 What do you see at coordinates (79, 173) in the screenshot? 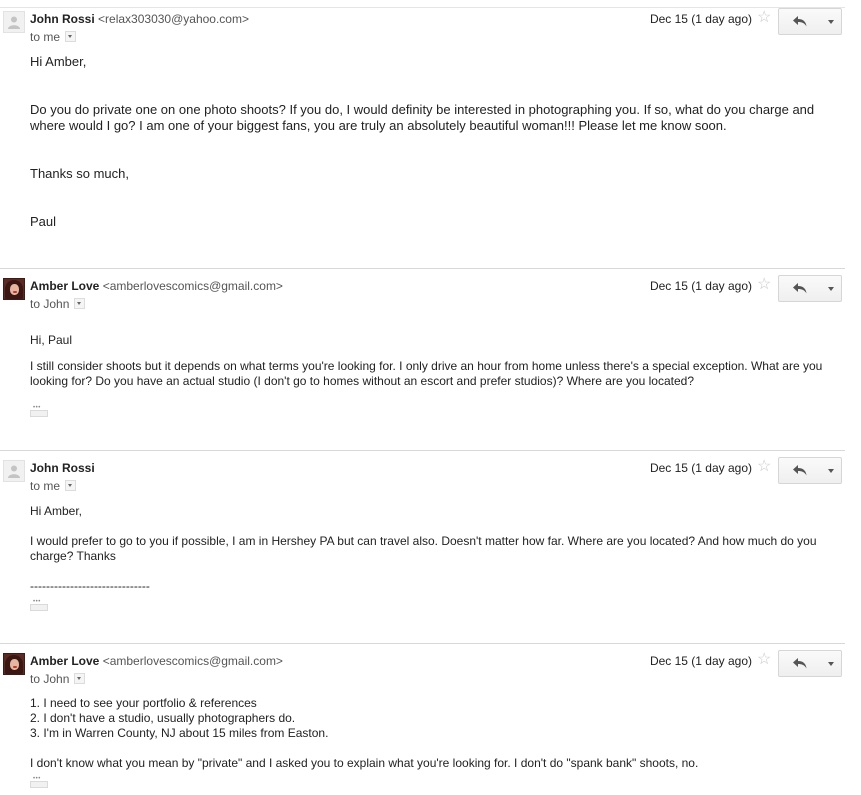
I see `body-line: Thanks so much,` at bounding box center [79, 173].